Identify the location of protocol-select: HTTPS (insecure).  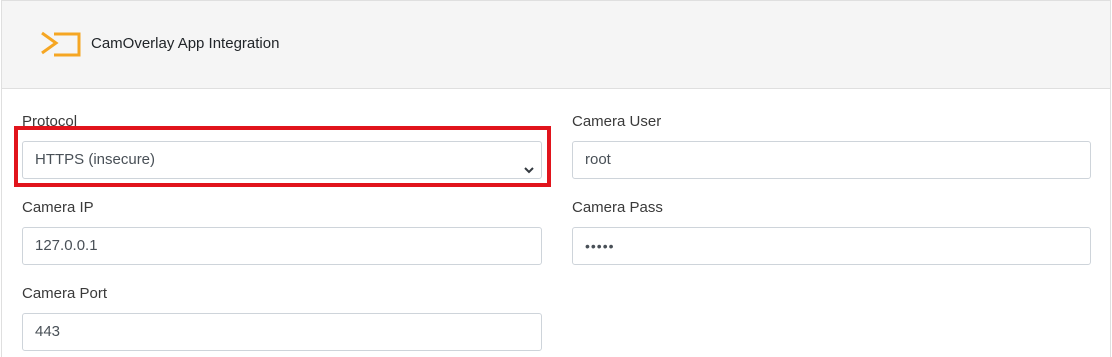
(282, 160).